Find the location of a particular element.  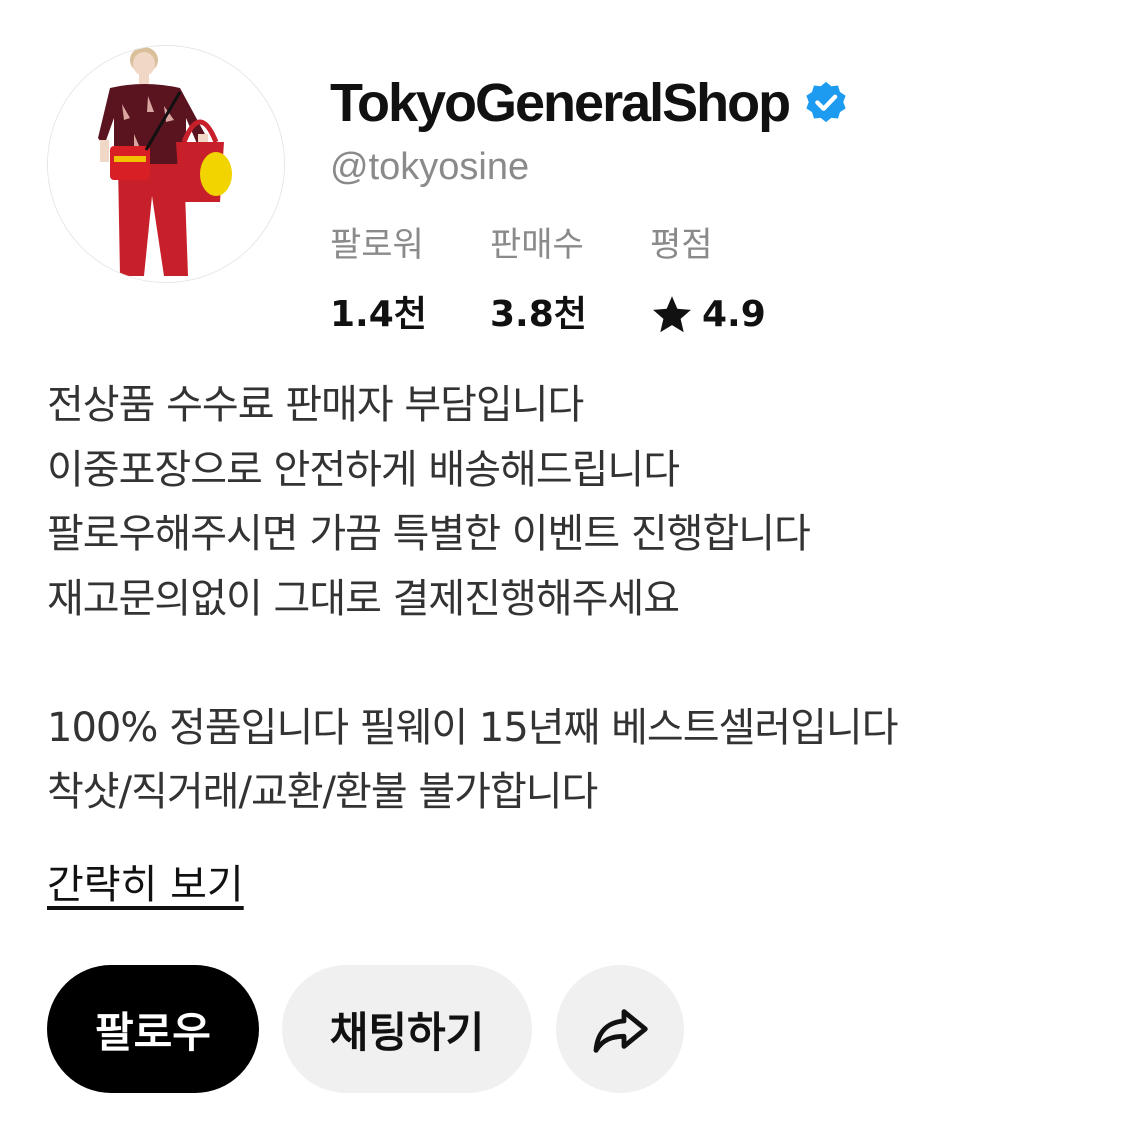

stat-rating-value: 4.9 is located at coordinates (708, 315).